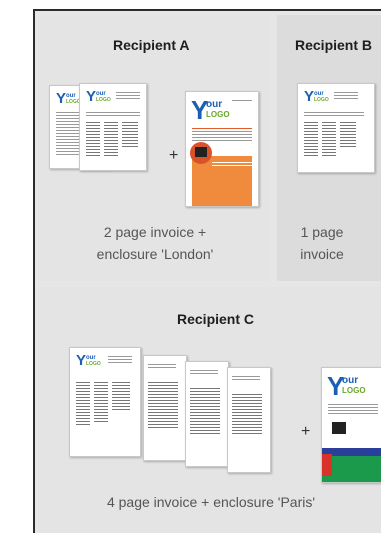  I want to click on recipient-a-caption: 2 page invoice + enclosure 'London', so click(155, 243).